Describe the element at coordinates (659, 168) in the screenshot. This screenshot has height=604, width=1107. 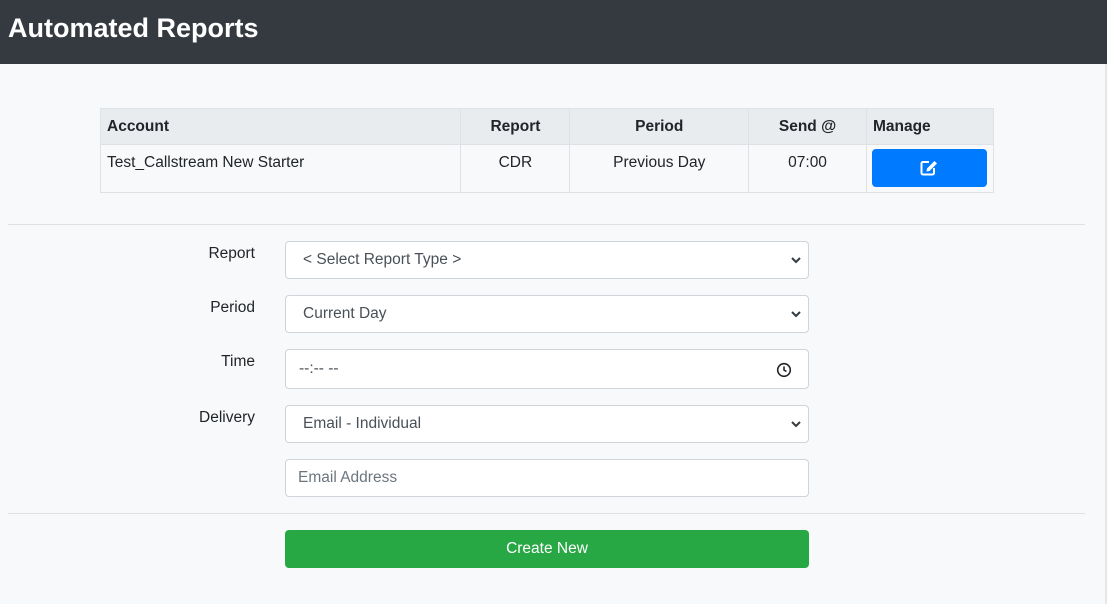
I see `cell-period: Previous Day` at that location.